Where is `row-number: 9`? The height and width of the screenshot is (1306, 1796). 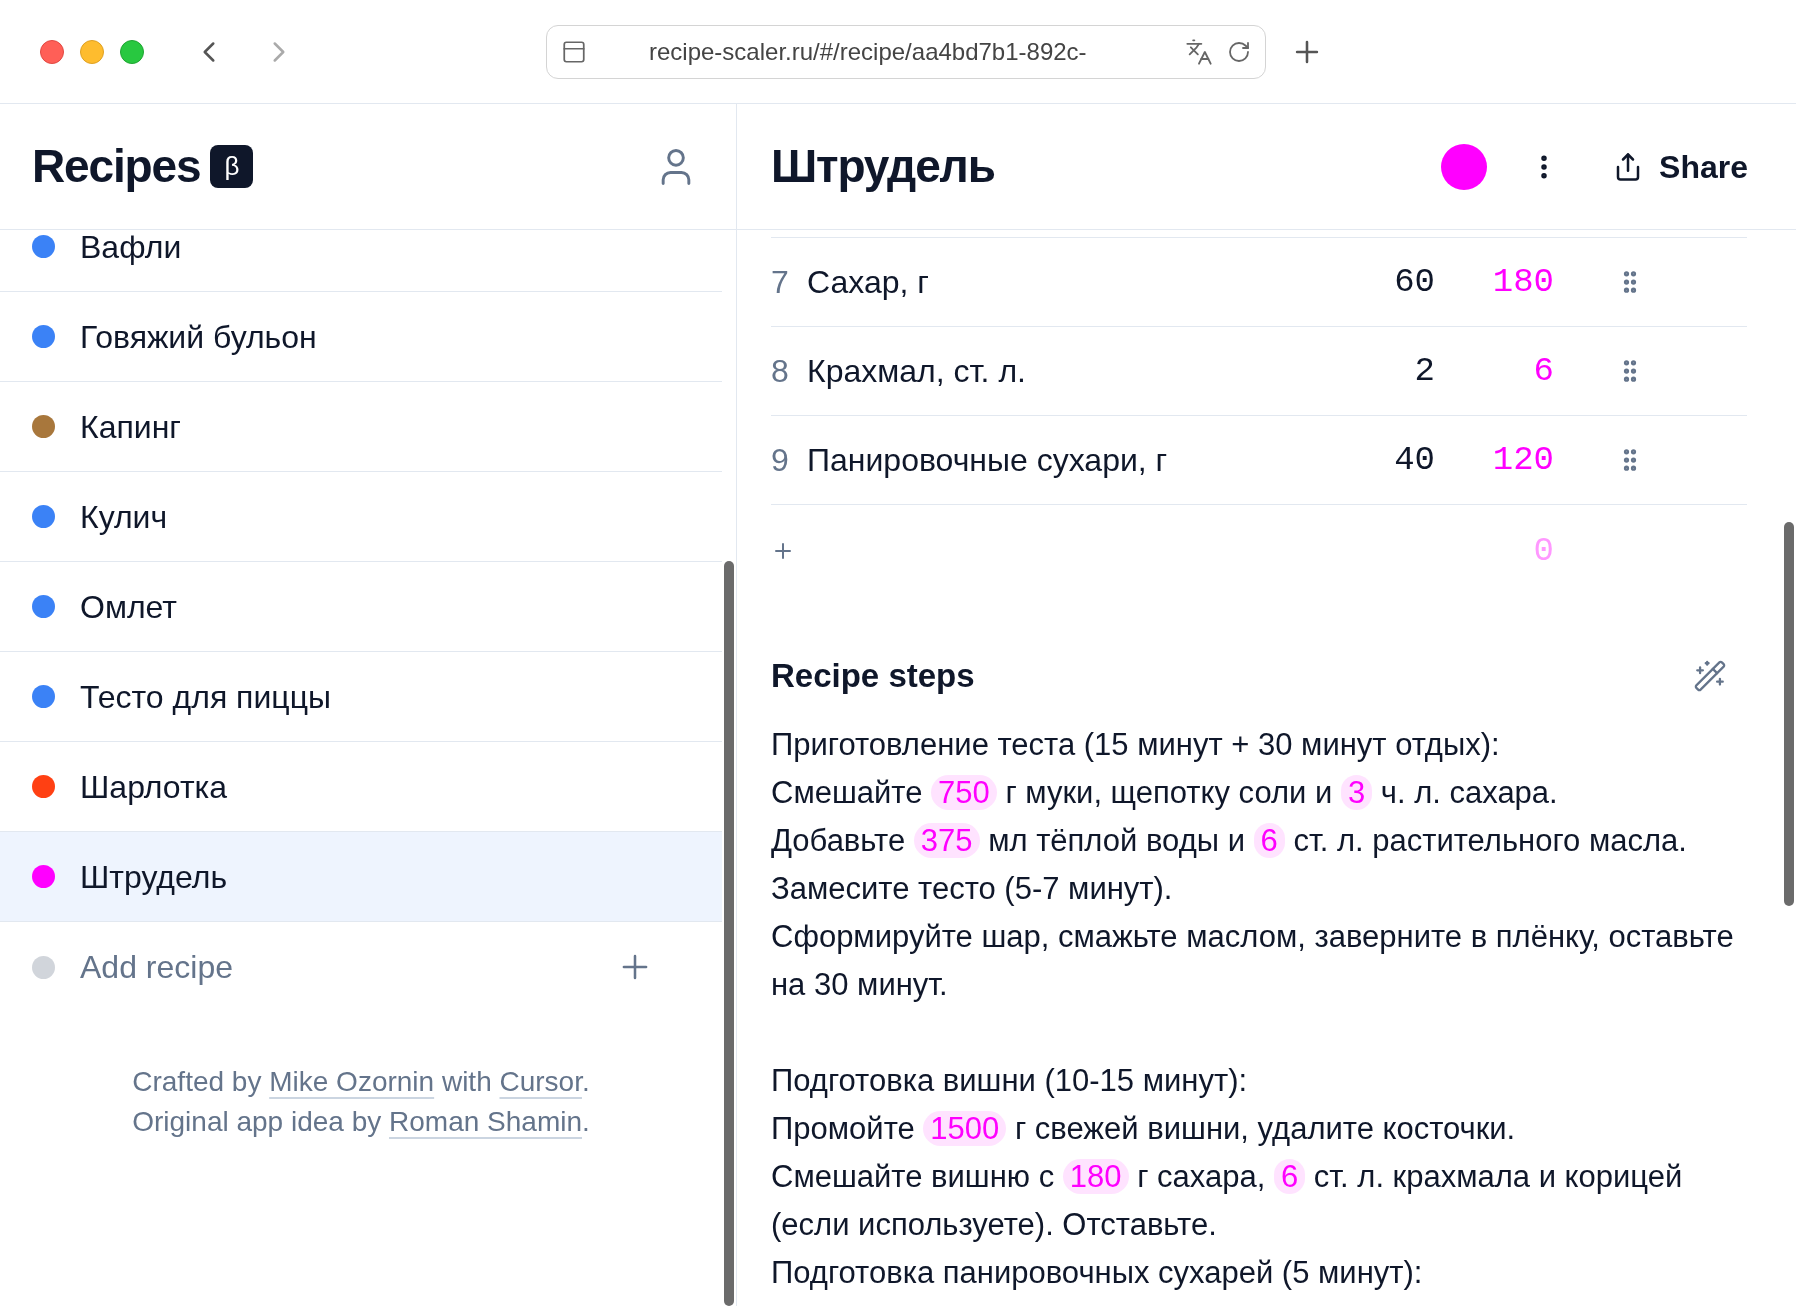 row-number: 9 is located at coordinates (780, 460).